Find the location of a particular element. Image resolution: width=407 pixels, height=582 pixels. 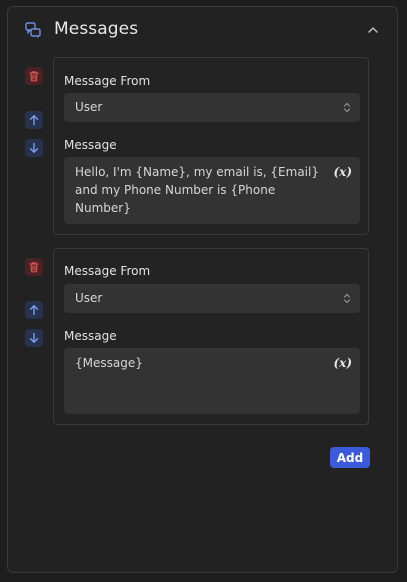

delete-message-2-button is located at coordinates (34, 267).